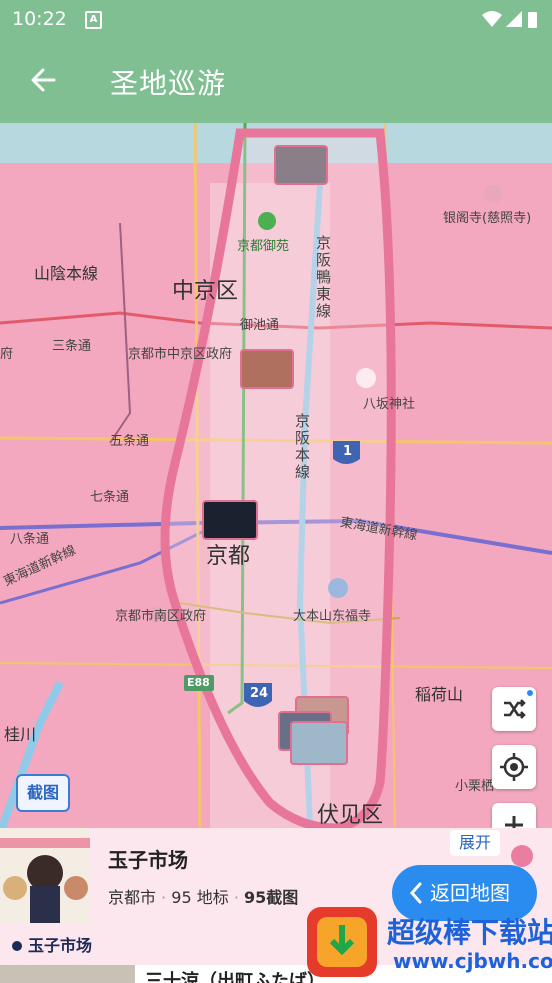 Image resolution: width=552 pixels, height=983 pixels. I want to click on back-arrow-icon, so click(44, 80).